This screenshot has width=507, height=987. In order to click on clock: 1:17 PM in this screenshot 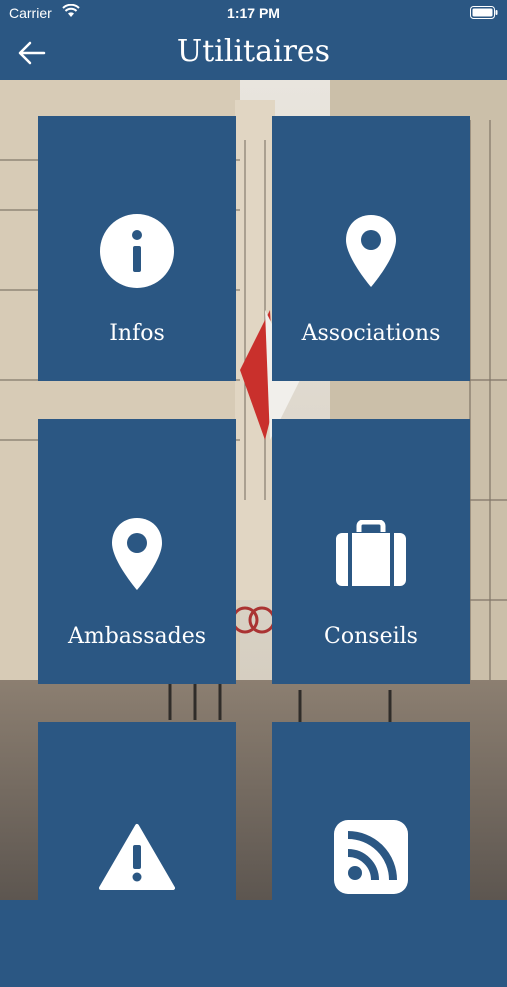, I will do `click(253, 13)`.